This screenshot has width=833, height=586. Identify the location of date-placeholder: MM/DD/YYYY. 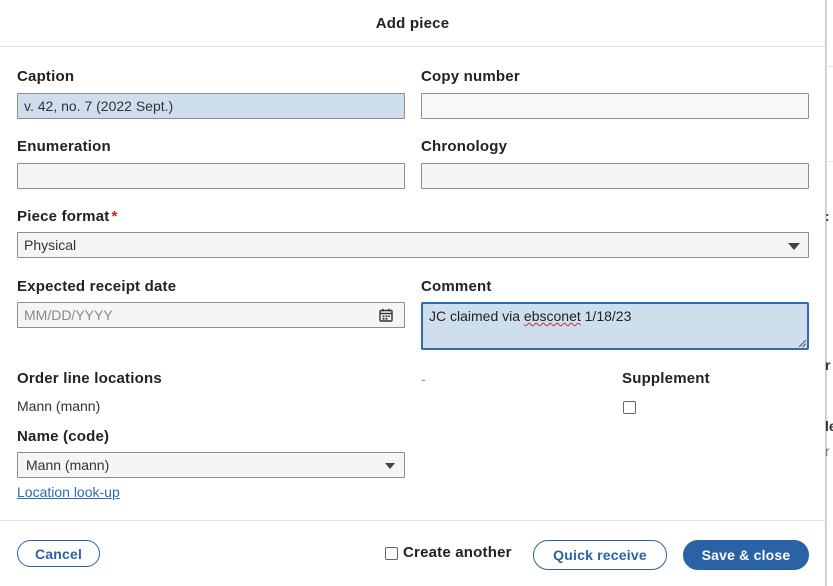
(68, 315).